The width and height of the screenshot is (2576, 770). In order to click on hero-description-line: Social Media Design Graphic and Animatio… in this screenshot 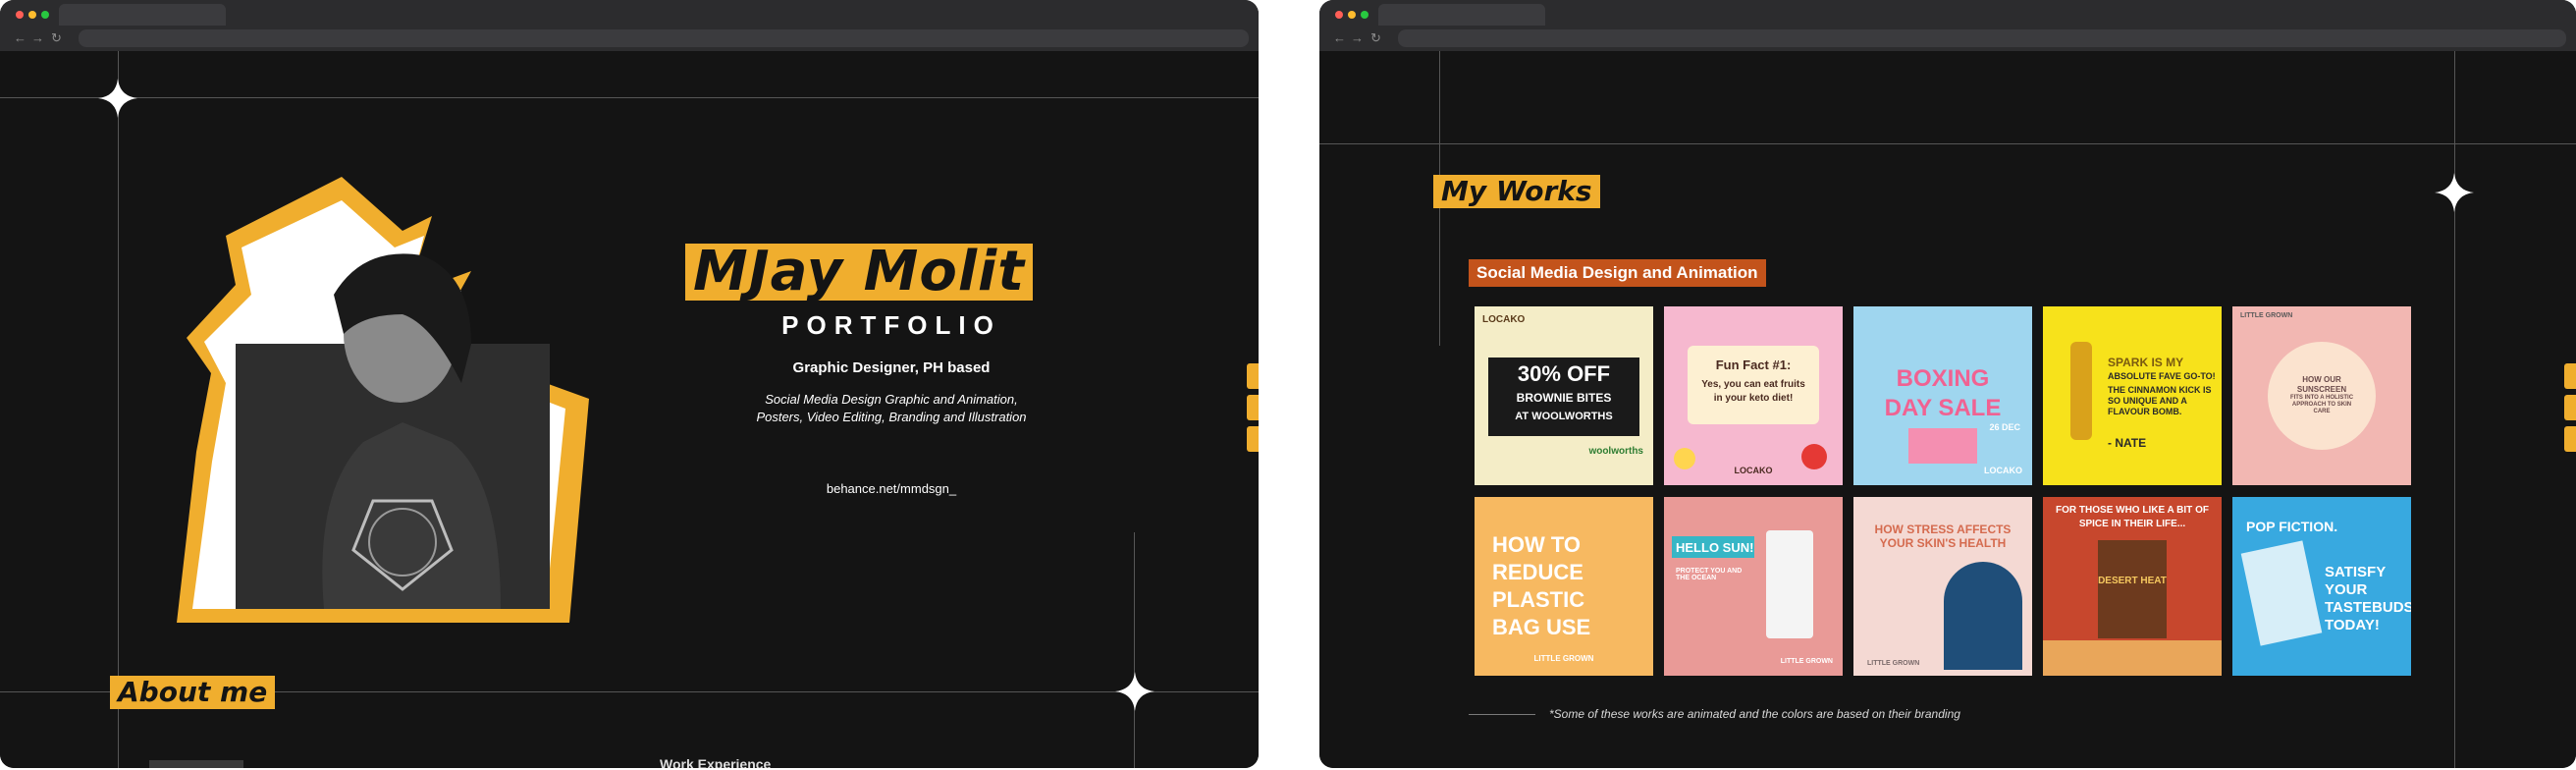, I will do `click(891, 399)`.